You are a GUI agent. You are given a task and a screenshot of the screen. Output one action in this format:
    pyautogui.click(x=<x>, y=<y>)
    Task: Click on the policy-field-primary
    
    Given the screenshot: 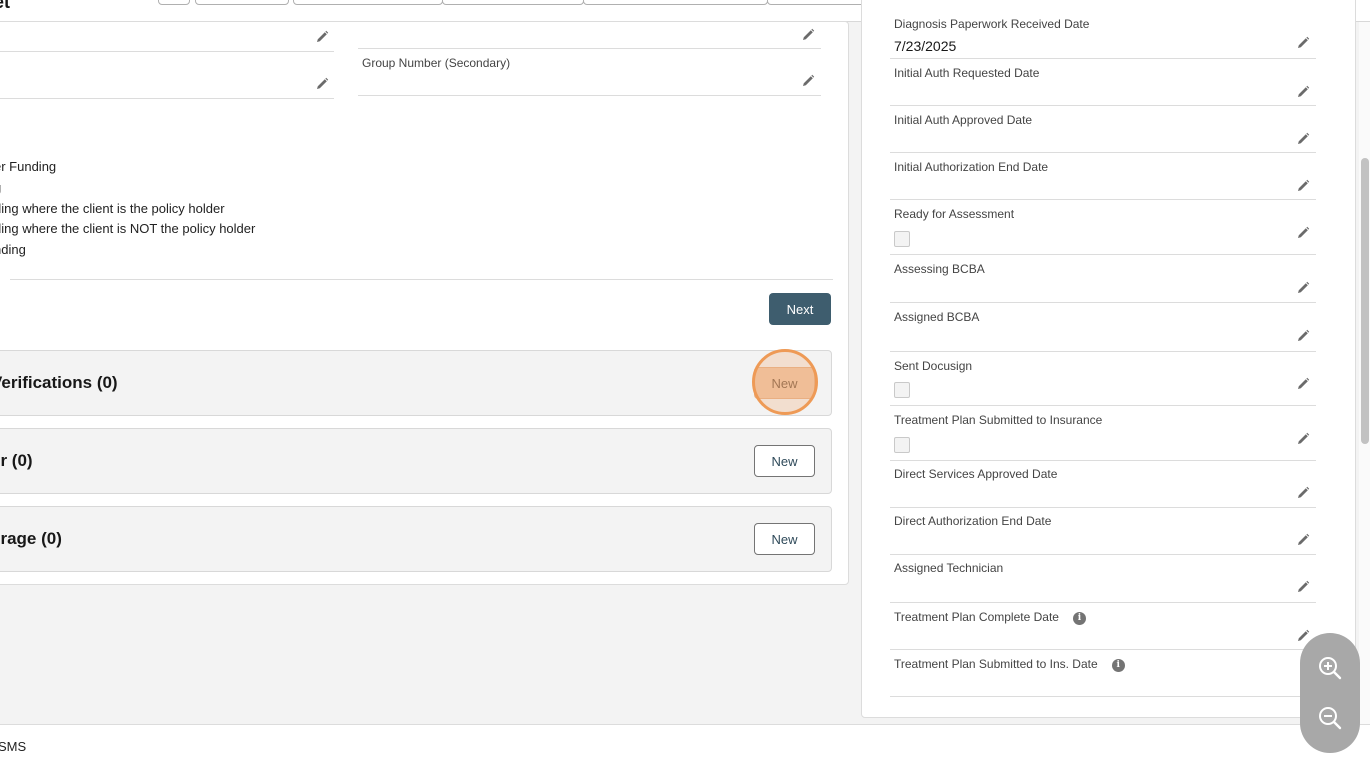 What is the action you would take?
    pyautogui.click(x=167, y=37)
    